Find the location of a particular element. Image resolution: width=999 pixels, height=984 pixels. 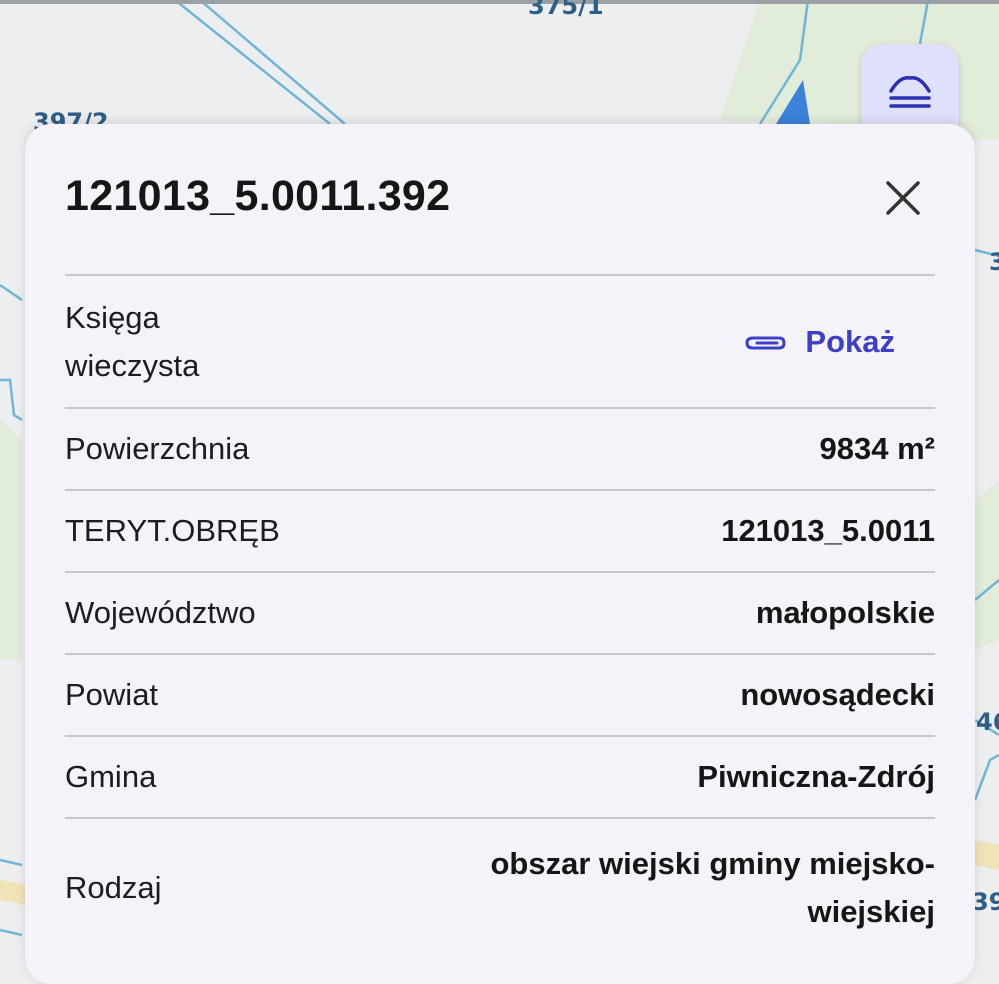

detail-value: 9834 m² is located at coordinates (877, 448).